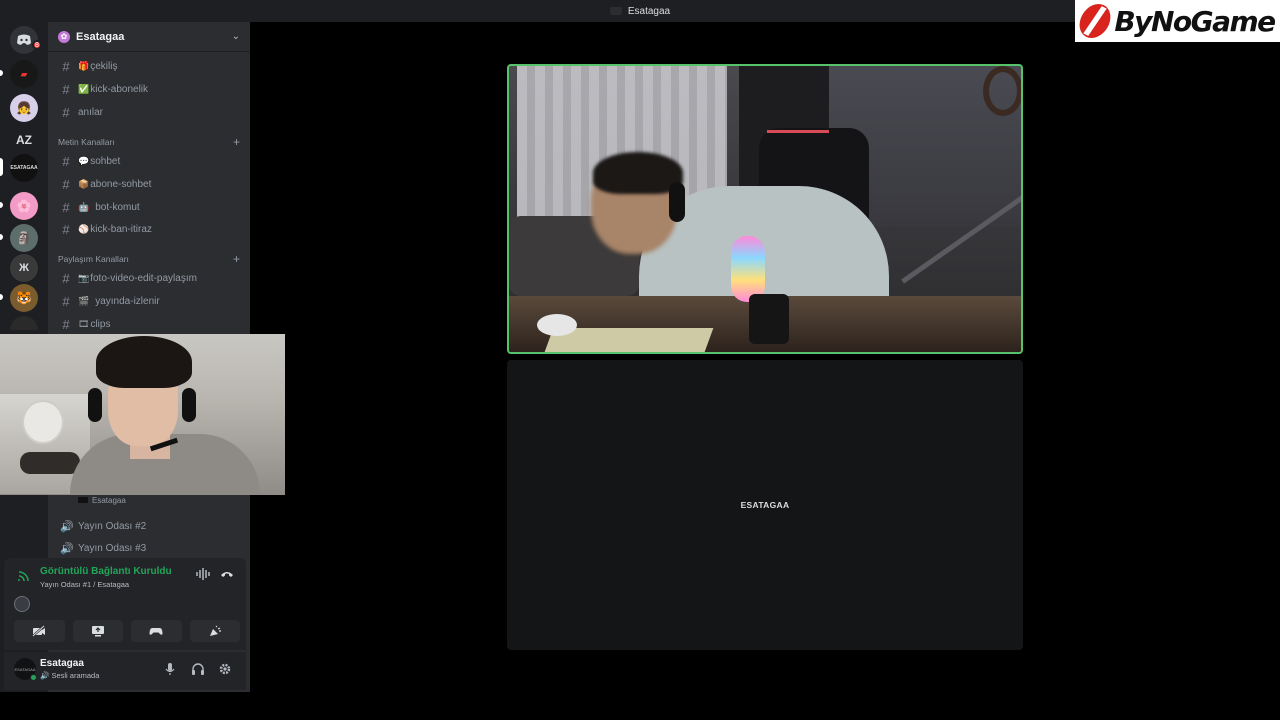 This screenshot has width=1280, height=720. Describe the element at coordinates (84, 277) in the screenshot. I see `camera-icon: 📷` at that location.